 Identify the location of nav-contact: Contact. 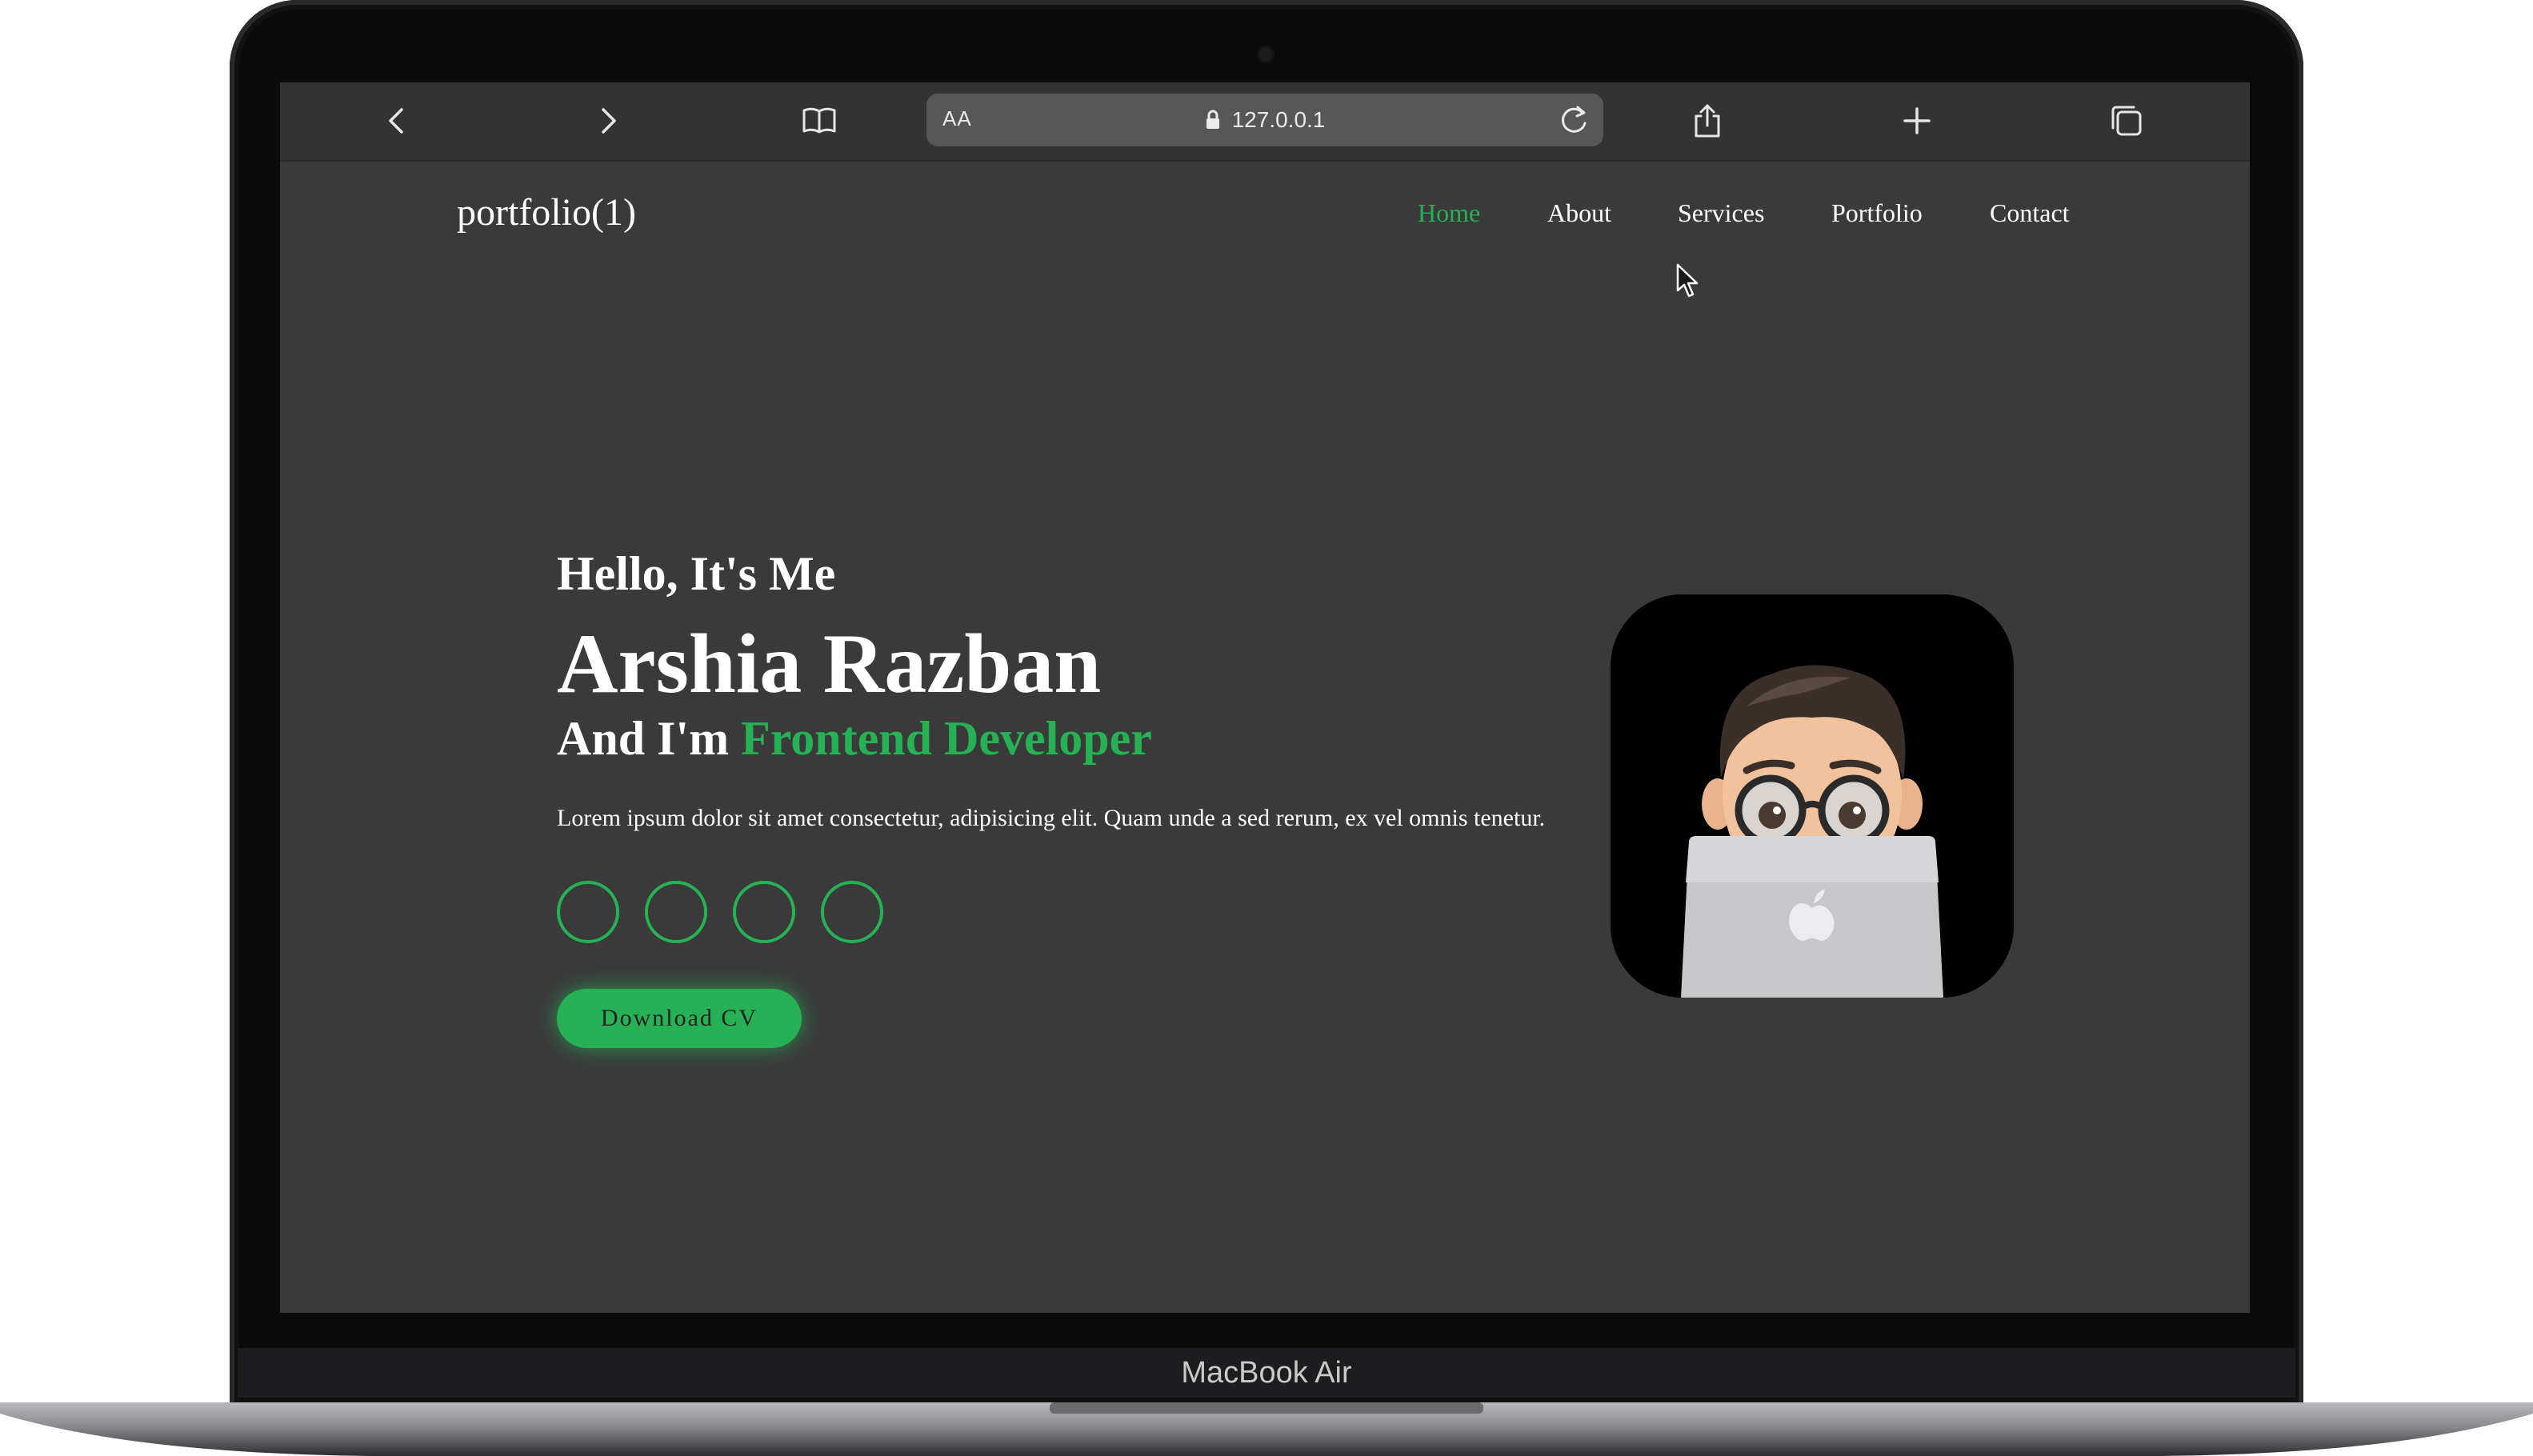
(2030, 213).